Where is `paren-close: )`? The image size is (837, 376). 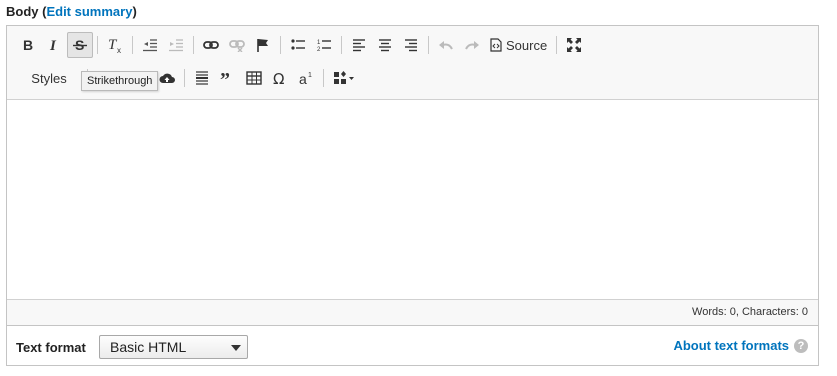 paren-close: ) is located at coordinates (134, 11).